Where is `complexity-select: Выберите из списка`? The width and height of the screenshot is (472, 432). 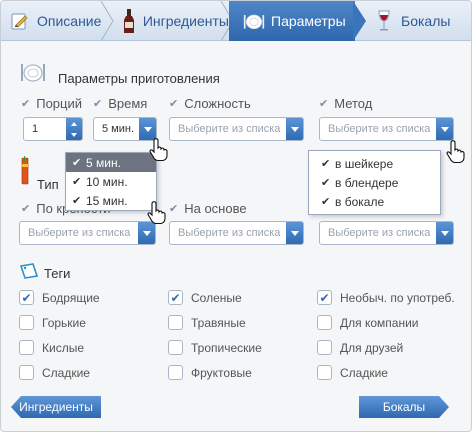
complexity-select: Выберите из списка is located at coordinates (236, 129).